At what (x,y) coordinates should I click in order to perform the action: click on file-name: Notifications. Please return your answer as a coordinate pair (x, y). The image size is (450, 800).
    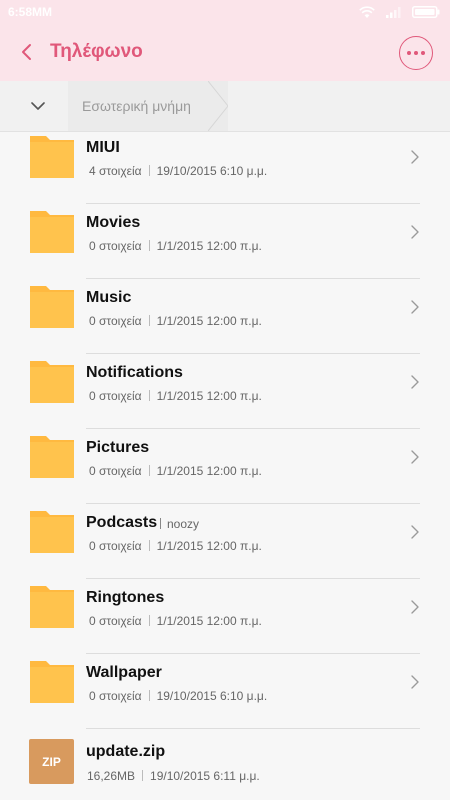
    Looking at the image, I should click on (134, 372).